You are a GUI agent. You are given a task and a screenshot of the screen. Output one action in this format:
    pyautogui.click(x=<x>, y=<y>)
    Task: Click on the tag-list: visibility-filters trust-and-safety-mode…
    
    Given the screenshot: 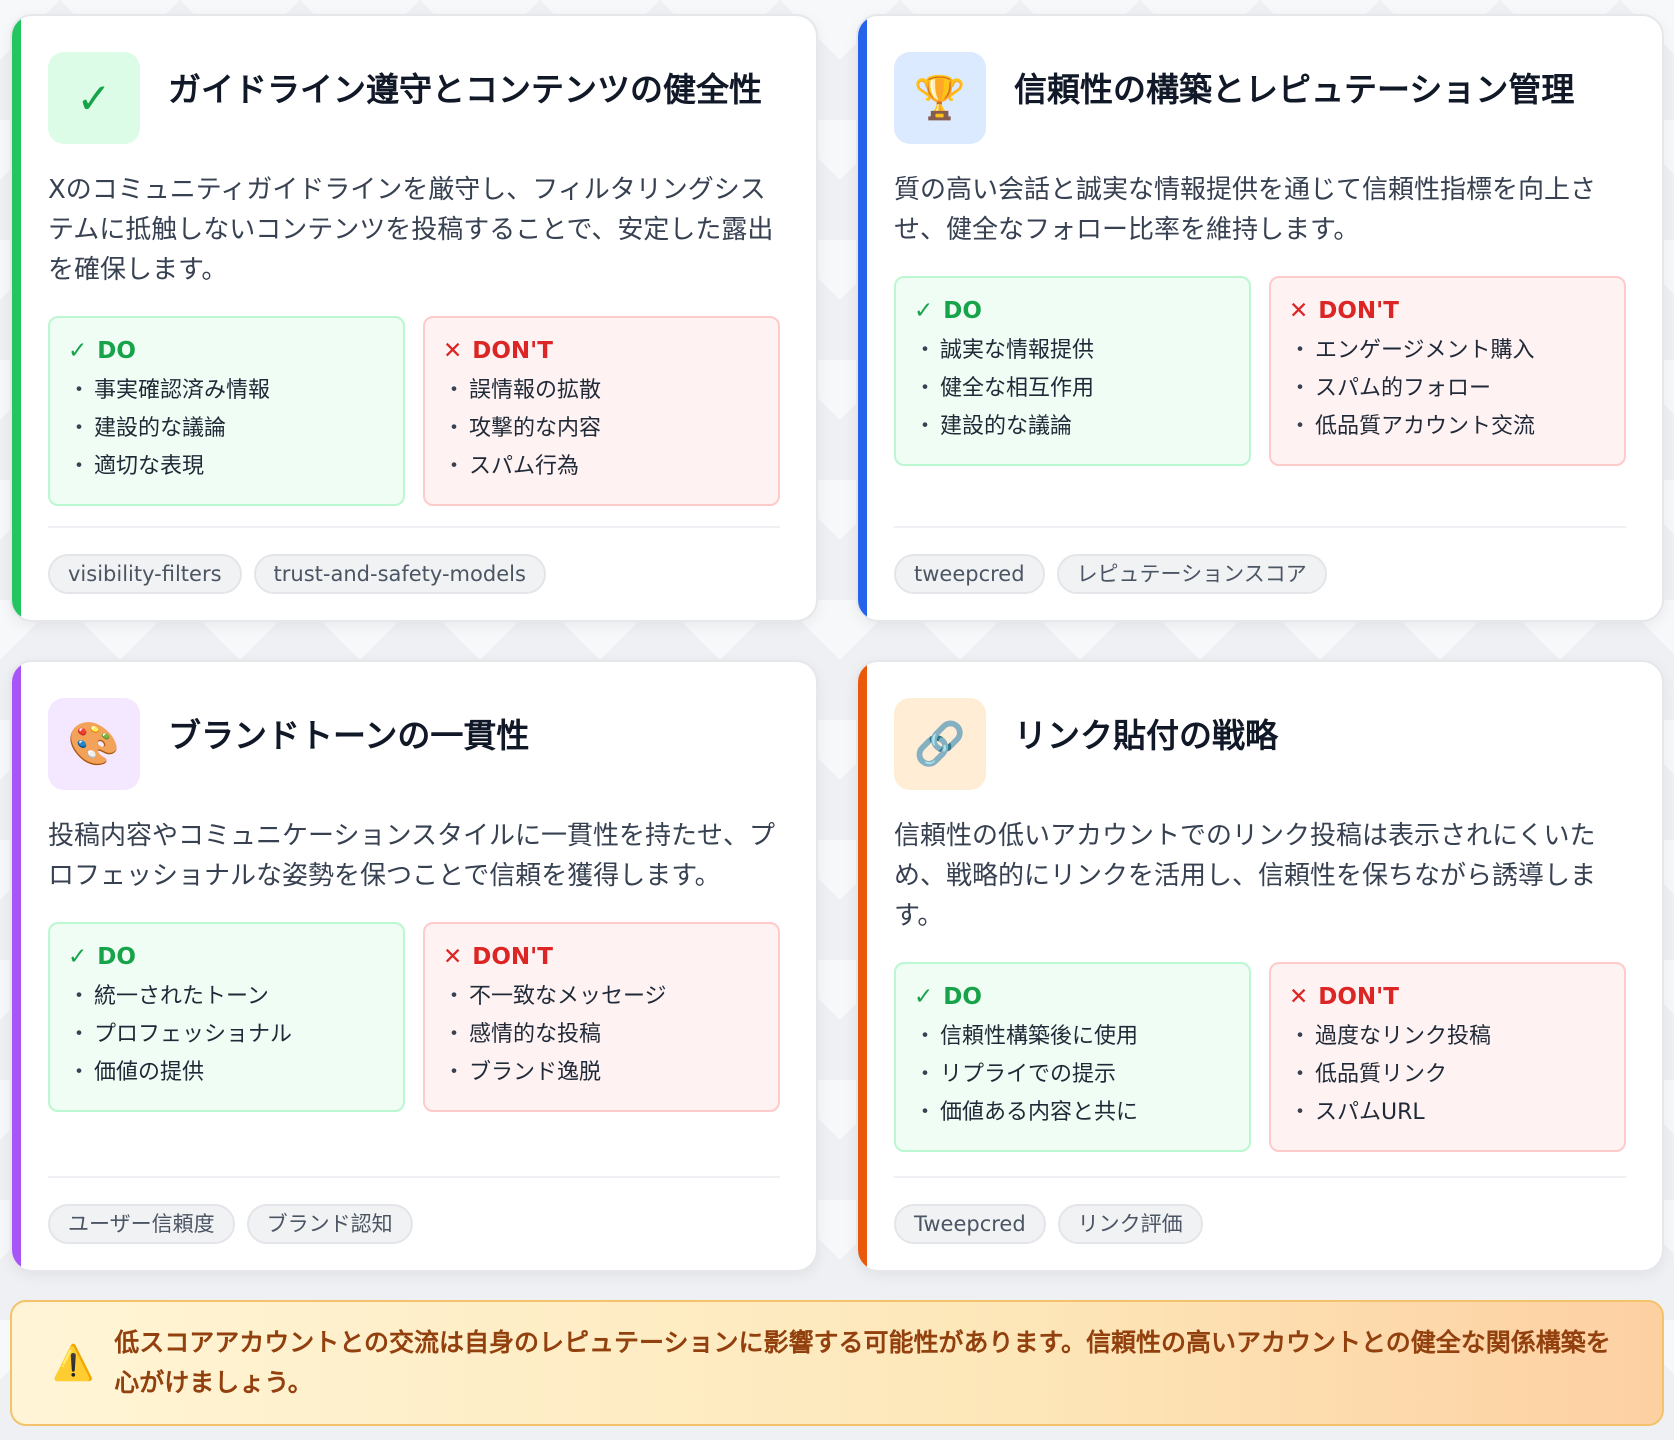 What is the action you would take?
    pyautogui.click(x=414, y=573)
    